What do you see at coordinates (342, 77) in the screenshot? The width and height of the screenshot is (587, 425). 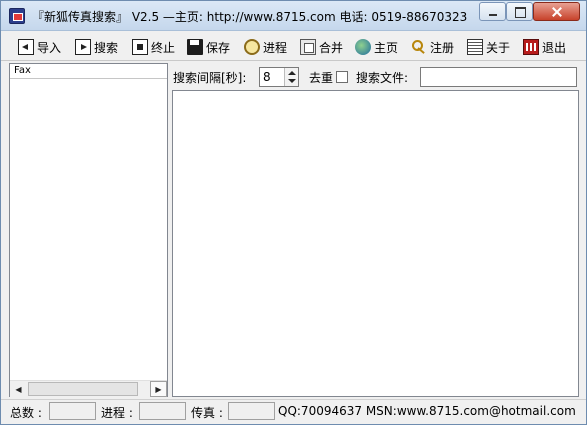 I see `dedupe-checkbox` at bounding box center [342, 77].